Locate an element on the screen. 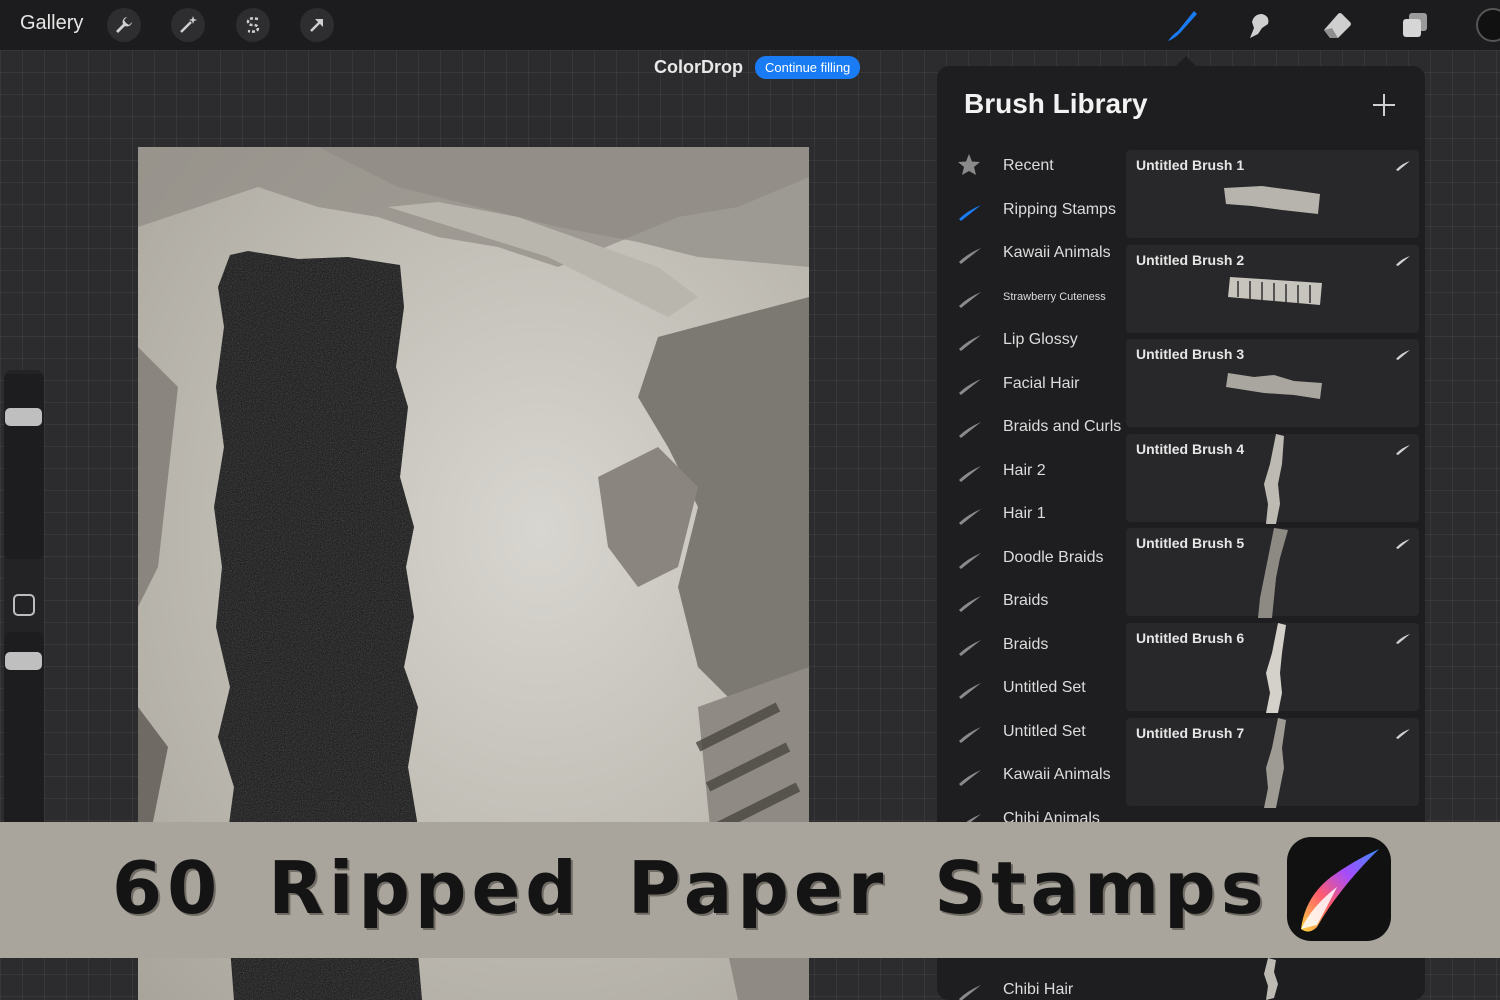 The height and width of the screenshot is (1000, 1500). brush-set-label: Hair 1 is located at coordinates (1024, 513).